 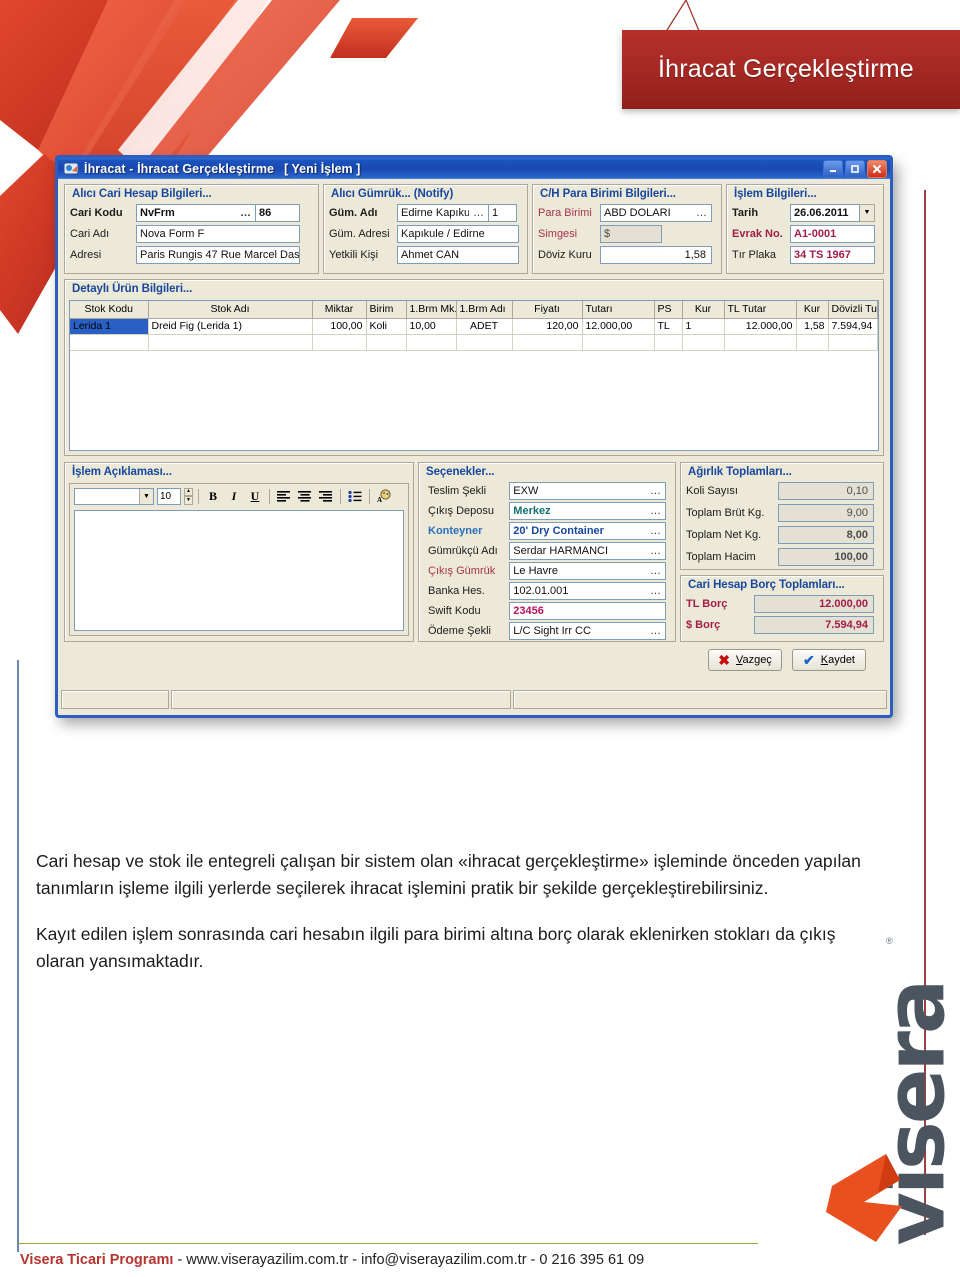 I want to click on stepper-up-icon: ▲, so click(x=188, y=491).